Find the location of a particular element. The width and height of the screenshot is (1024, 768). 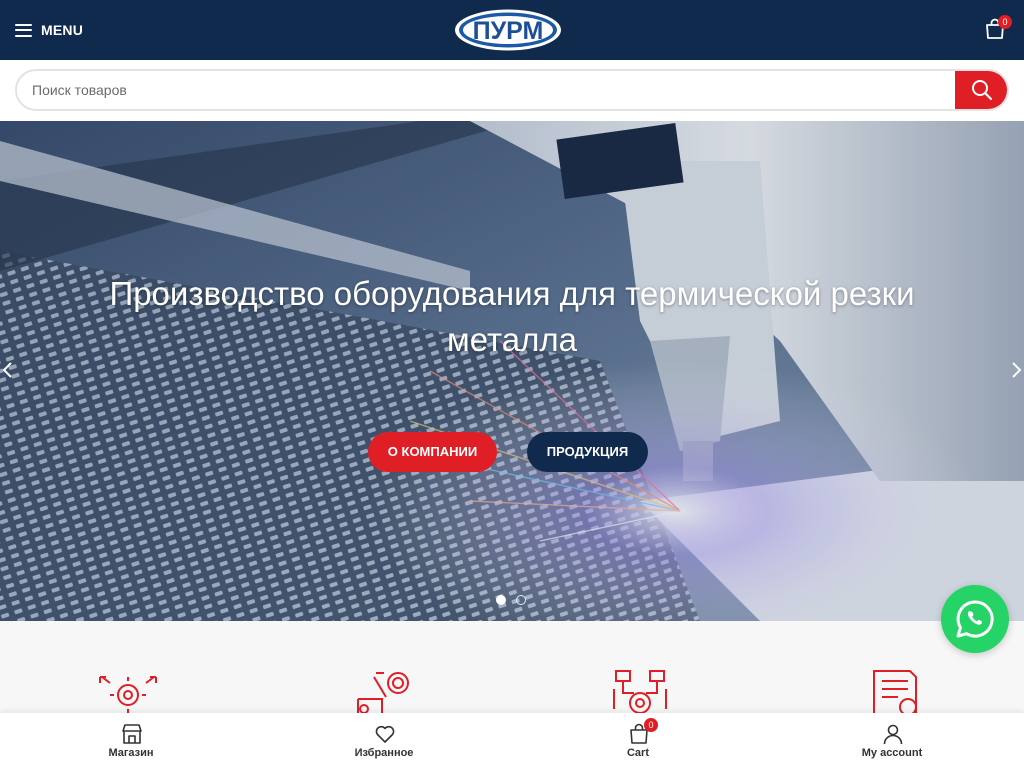

logo: ПУРМ is located at coordinates (508, 30).